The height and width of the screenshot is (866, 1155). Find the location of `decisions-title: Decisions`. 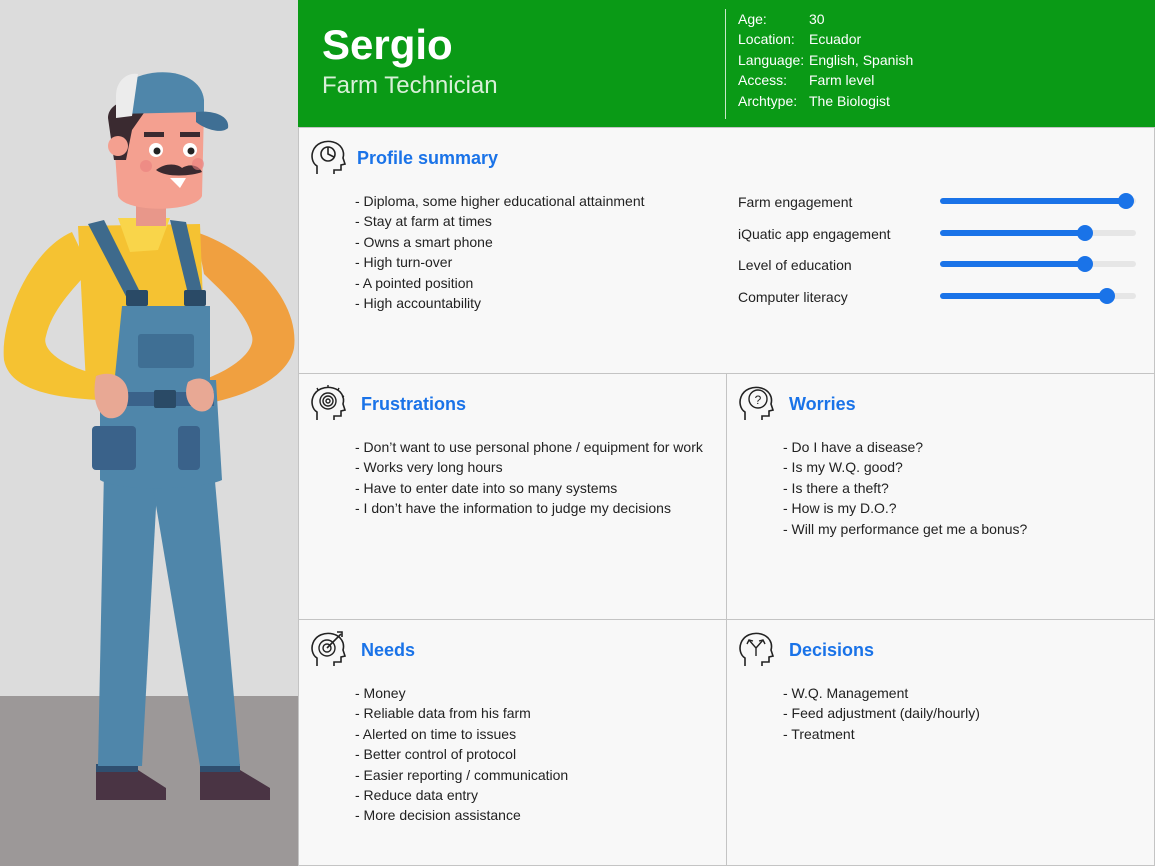

decisions-title: Decisions is located at coordinates (832, 650).